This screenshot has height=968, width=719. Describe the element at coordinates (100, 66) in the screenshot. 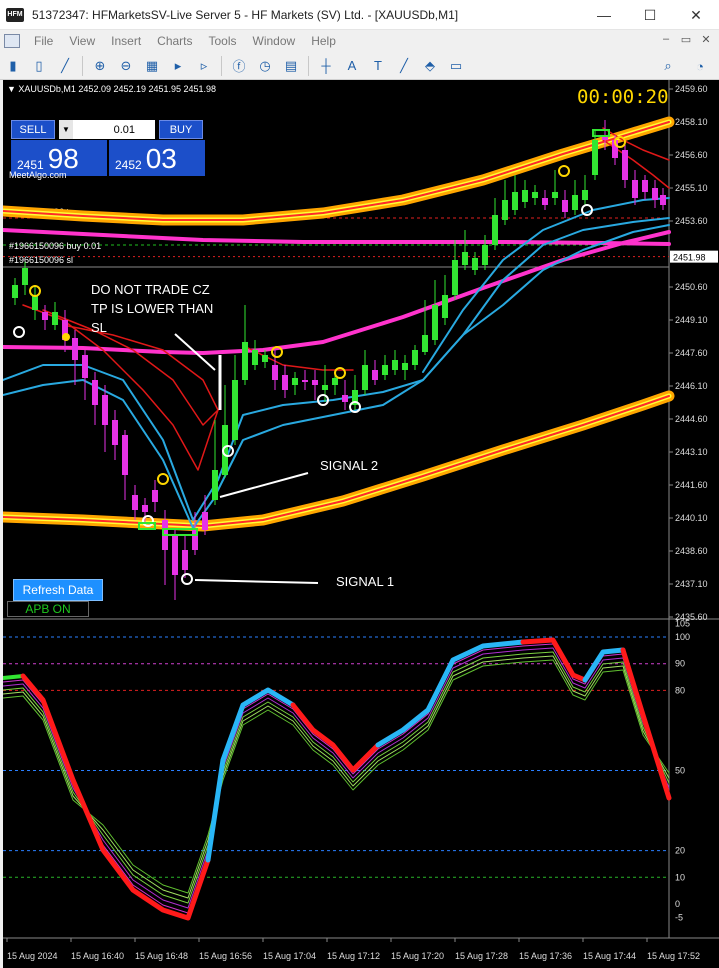

I see `zoom-in-icon: ⊕` at that location.